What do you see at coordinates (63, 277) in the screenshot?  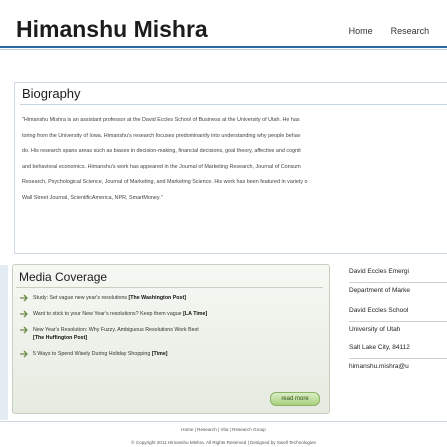 I see `media-coverage-heading: Media Coverage` at bounding box center [63, 277].